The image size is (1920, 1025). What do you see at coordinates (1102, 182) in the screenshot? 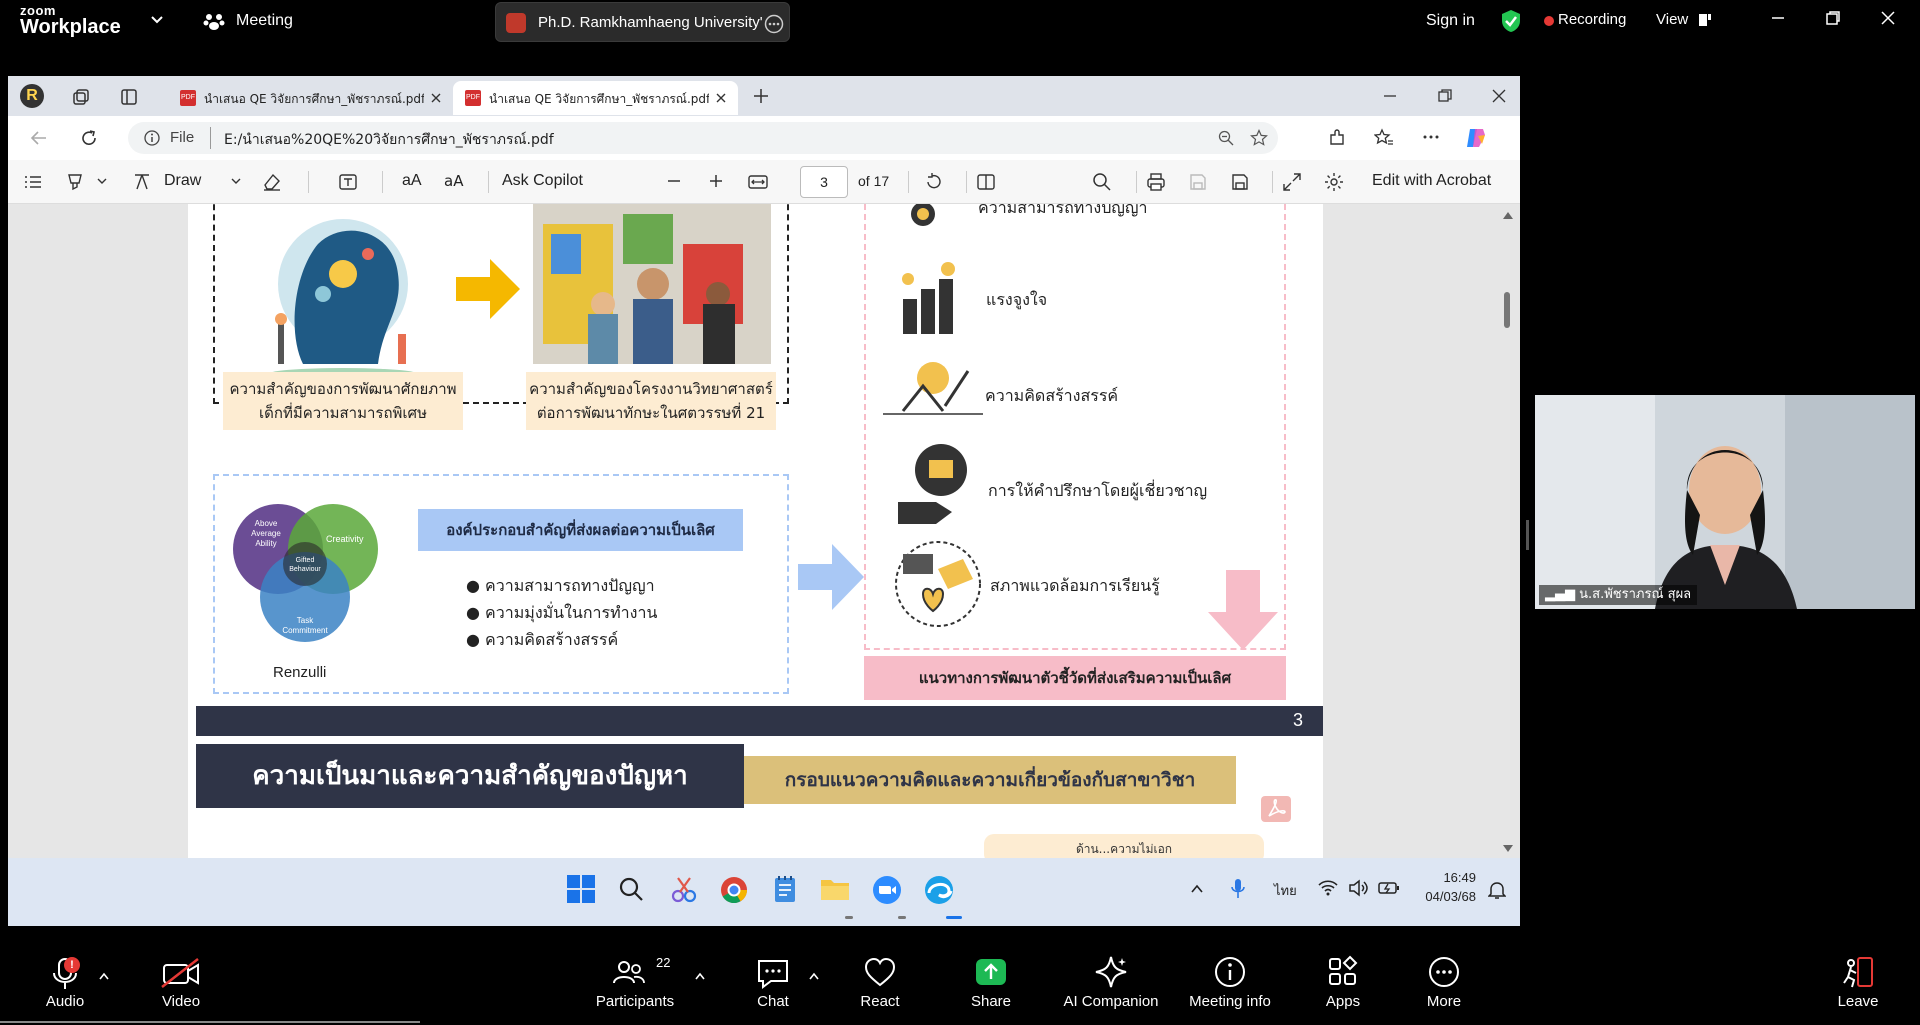
I see `search-icon` at bounding box center [1102, 182].